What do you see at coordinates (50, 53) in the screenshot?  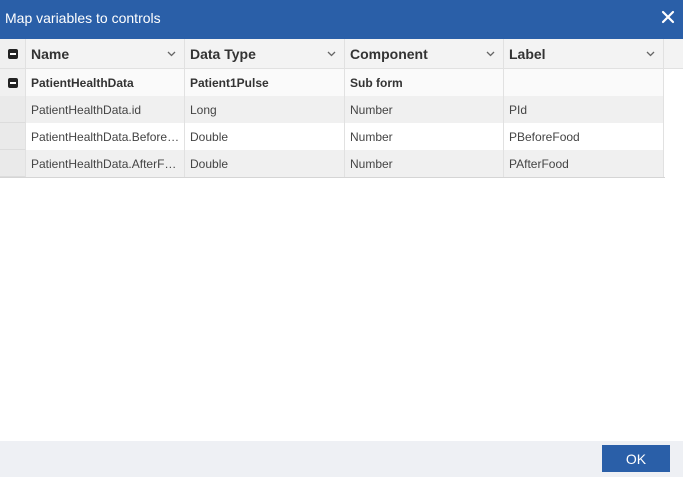 I see `column-header-label: Name` at bounding box center [50, 53].